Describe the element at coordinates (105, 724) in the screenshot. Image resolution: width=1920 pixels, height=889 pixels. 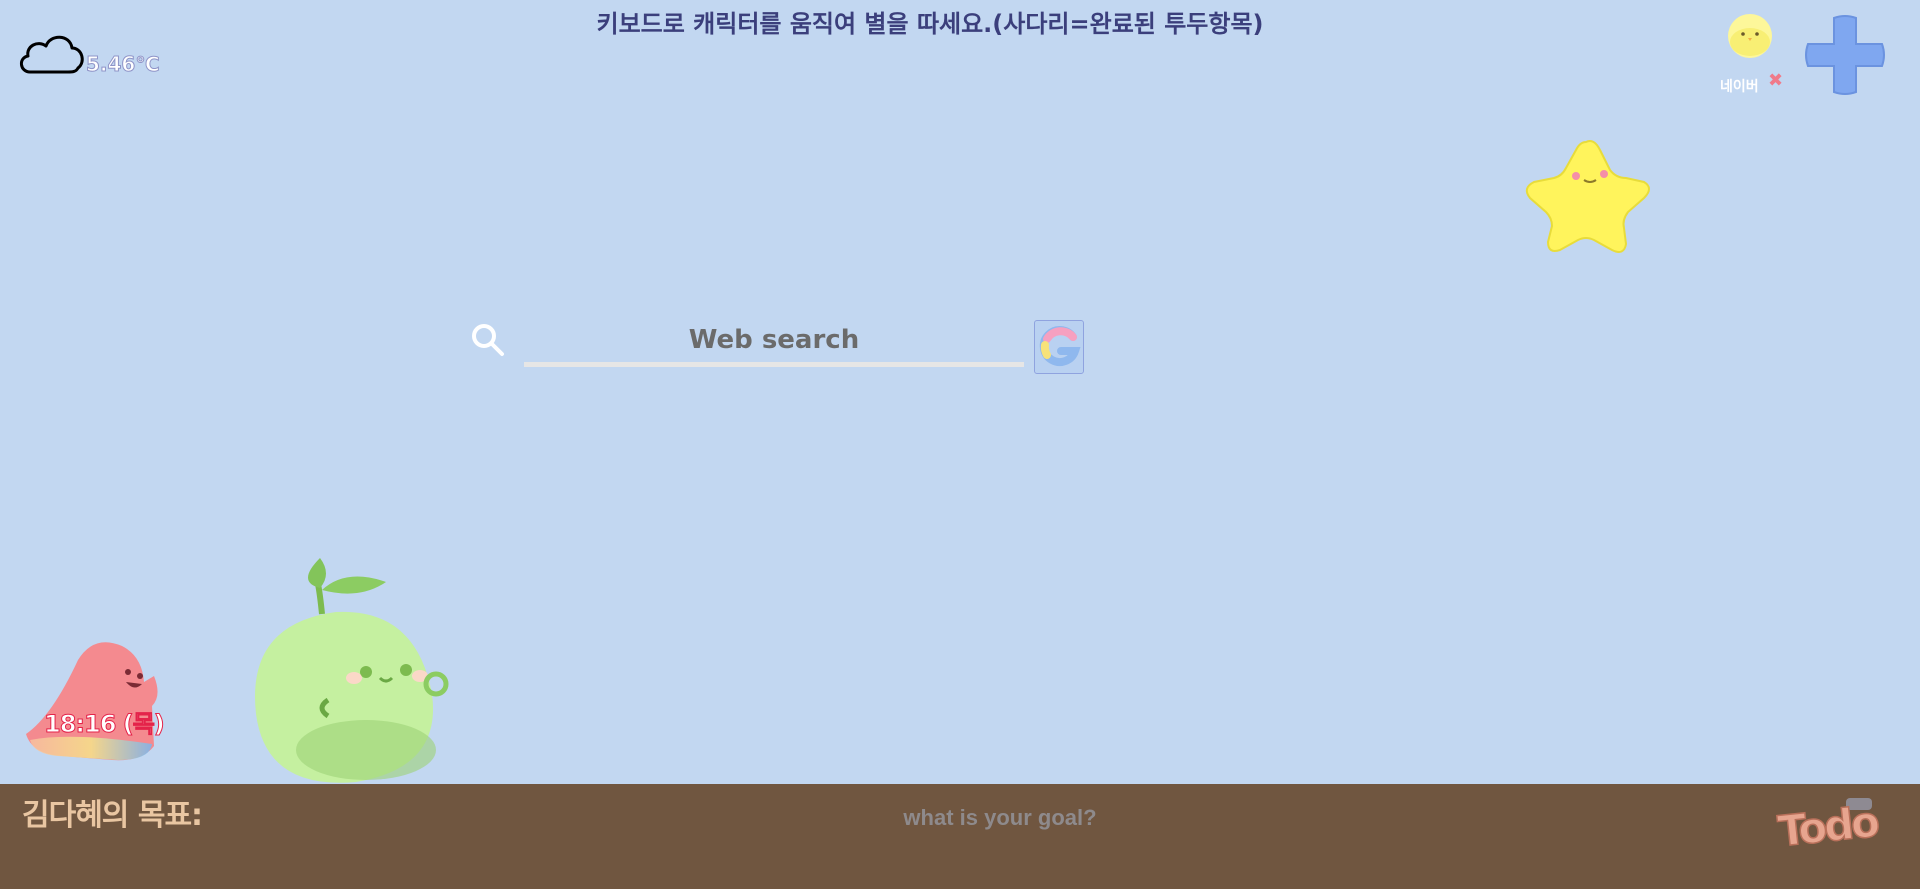
I see `clock-text: 18:16 (목)` at that location.